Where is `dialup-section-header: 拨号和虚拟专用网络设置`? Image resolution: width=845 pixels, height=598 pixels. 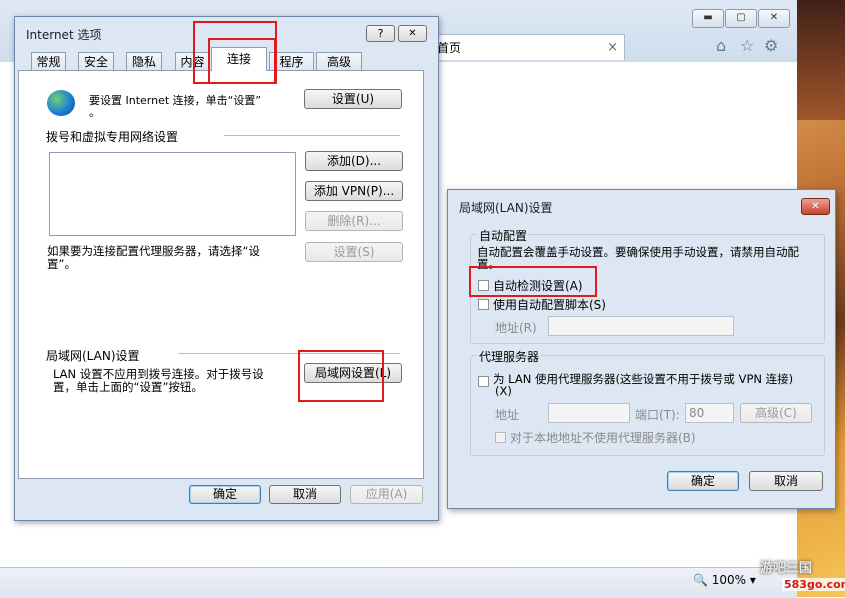
dialup-section-header: 拨号和虚拟专用网络设置 is located at coordinates (112, 137).